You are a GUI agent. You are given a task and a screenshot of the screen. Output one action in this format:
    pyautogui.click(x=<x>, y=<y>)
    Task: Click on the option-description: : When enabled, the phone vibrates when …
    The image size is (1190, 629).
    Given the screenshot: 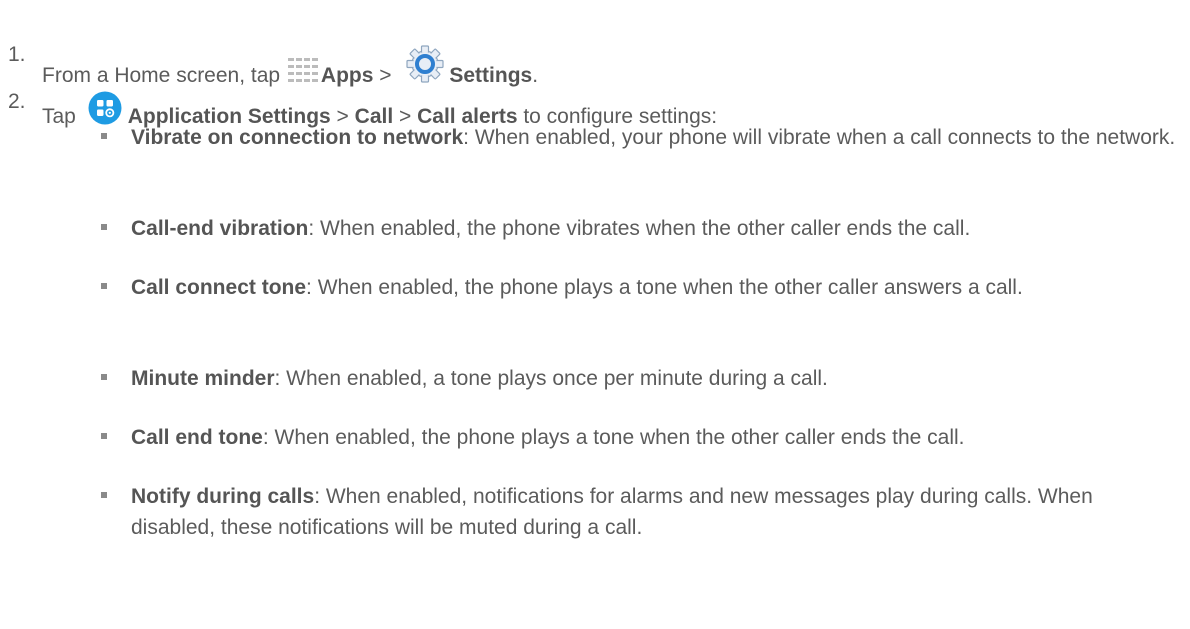 What is the action you would take?
    pyautogui.click(x=639, y=228)
    